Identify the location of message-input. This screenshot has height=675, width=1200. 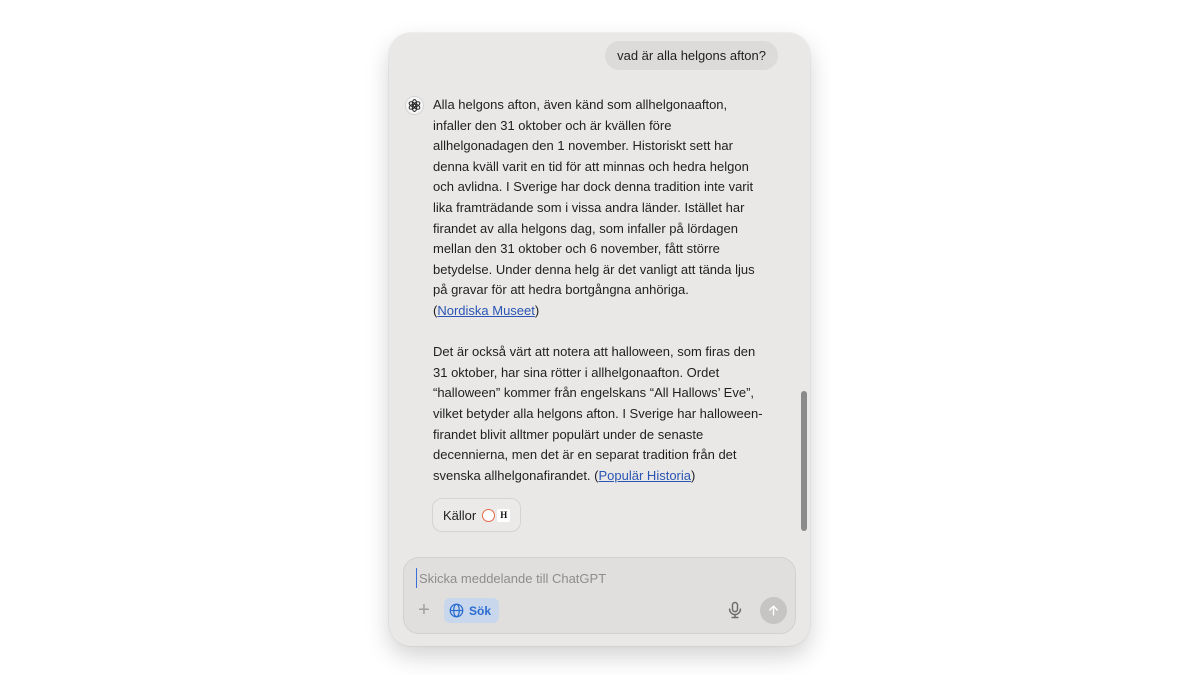
(567, 578).